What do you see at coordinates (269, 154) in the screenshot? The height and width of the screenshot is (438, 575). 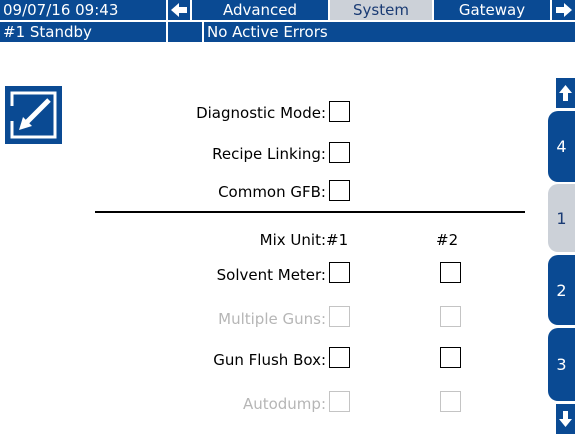 I see `recipe-linking-label: Recipe Linking:` at bounding box center [269, 154].